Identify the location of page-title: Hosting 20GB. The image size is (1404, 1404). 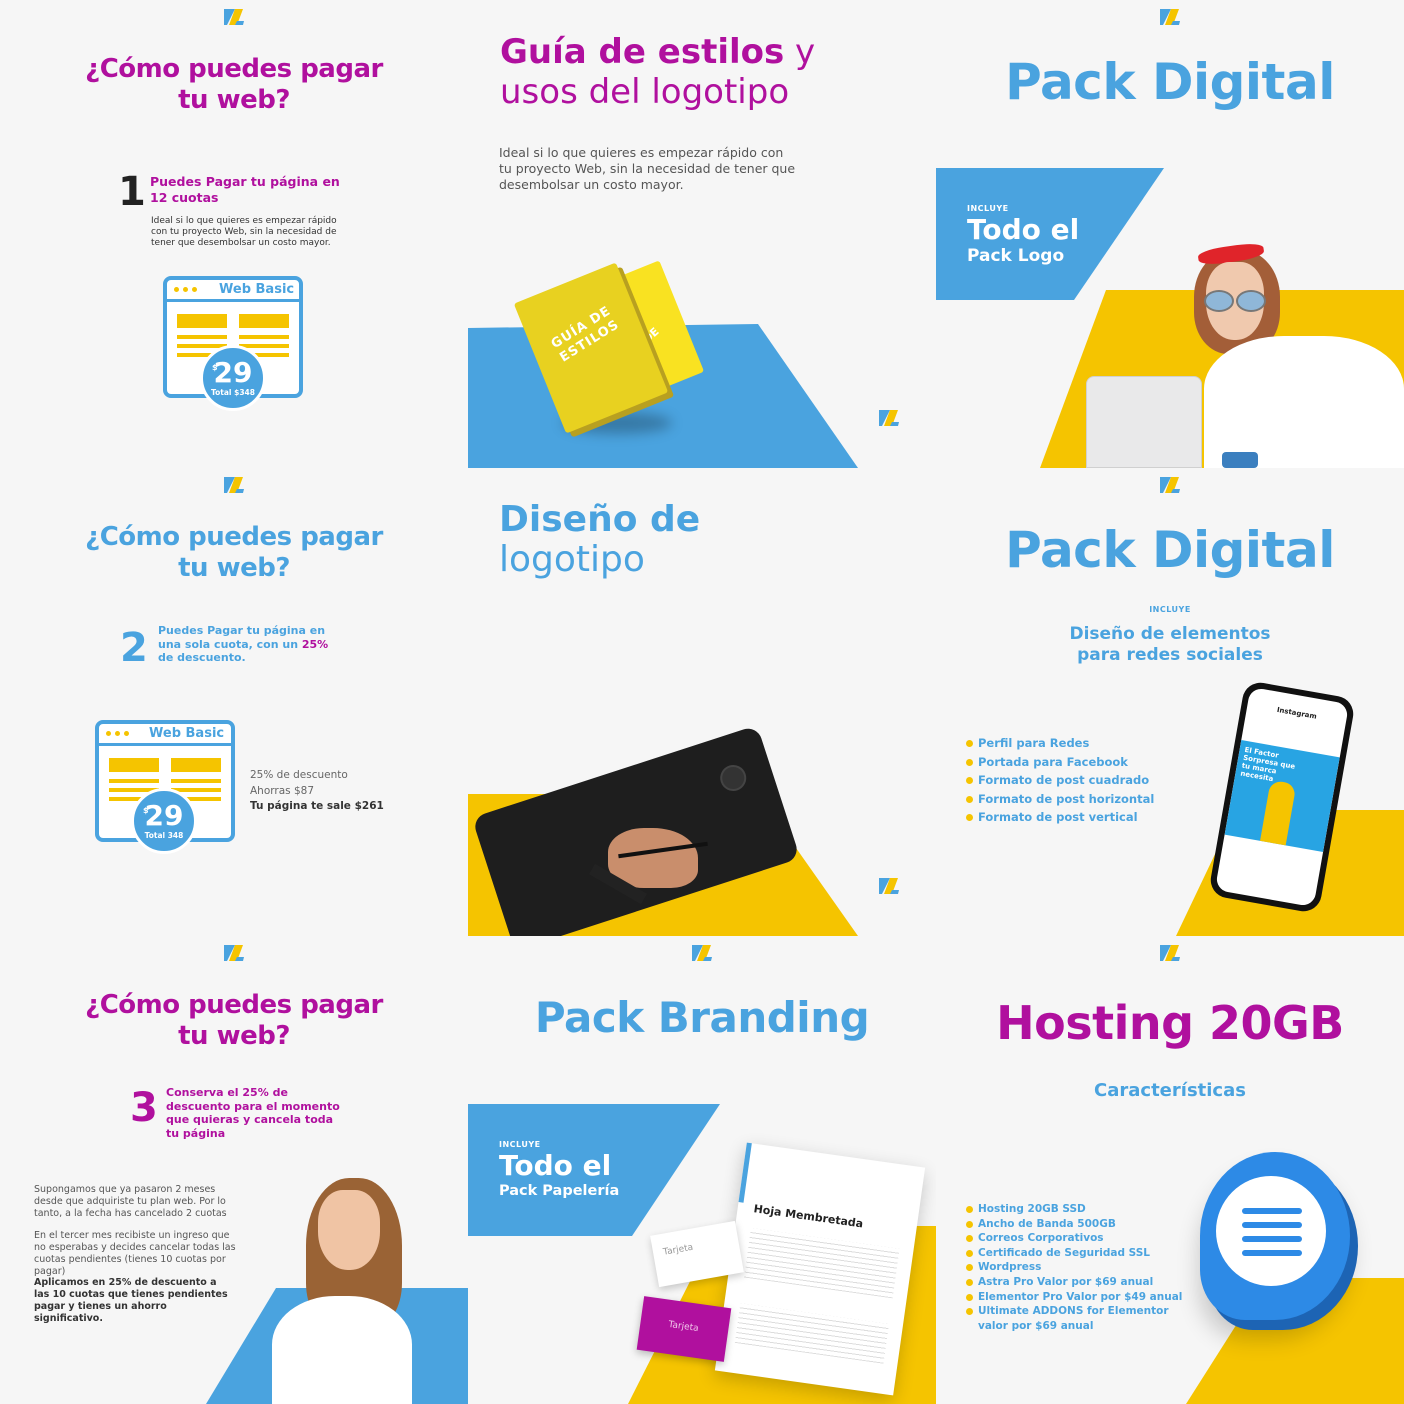
(1170, 1023).